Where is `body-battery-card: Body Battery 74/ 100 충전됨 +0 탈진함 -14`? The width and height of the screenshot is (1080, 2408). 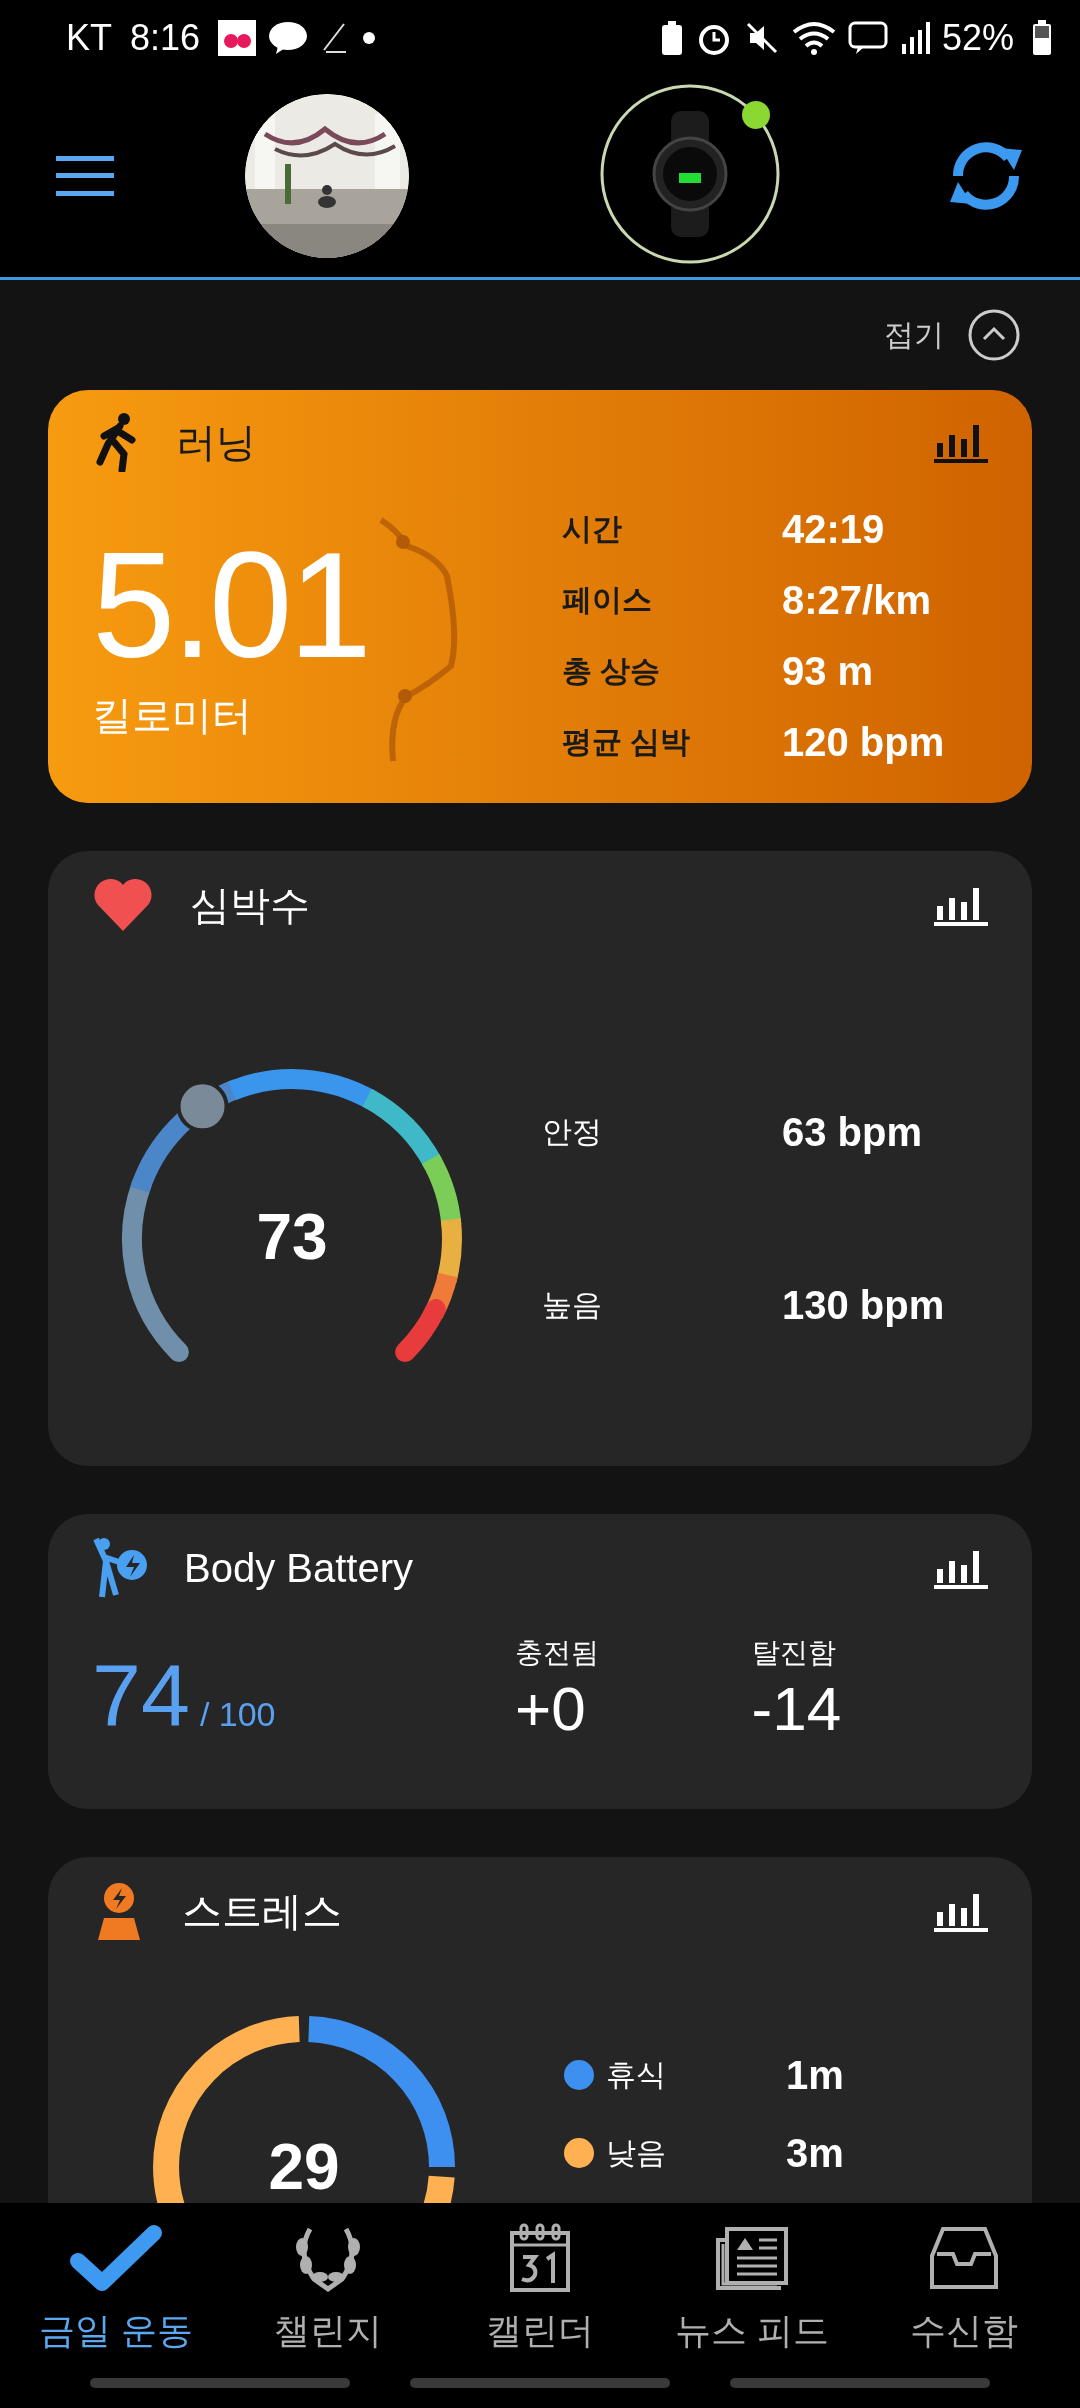
body-battery-card: Body Battery 74/ 100 충전됨 +0 탈진함 -14 is located at coordinates (540, 1661).